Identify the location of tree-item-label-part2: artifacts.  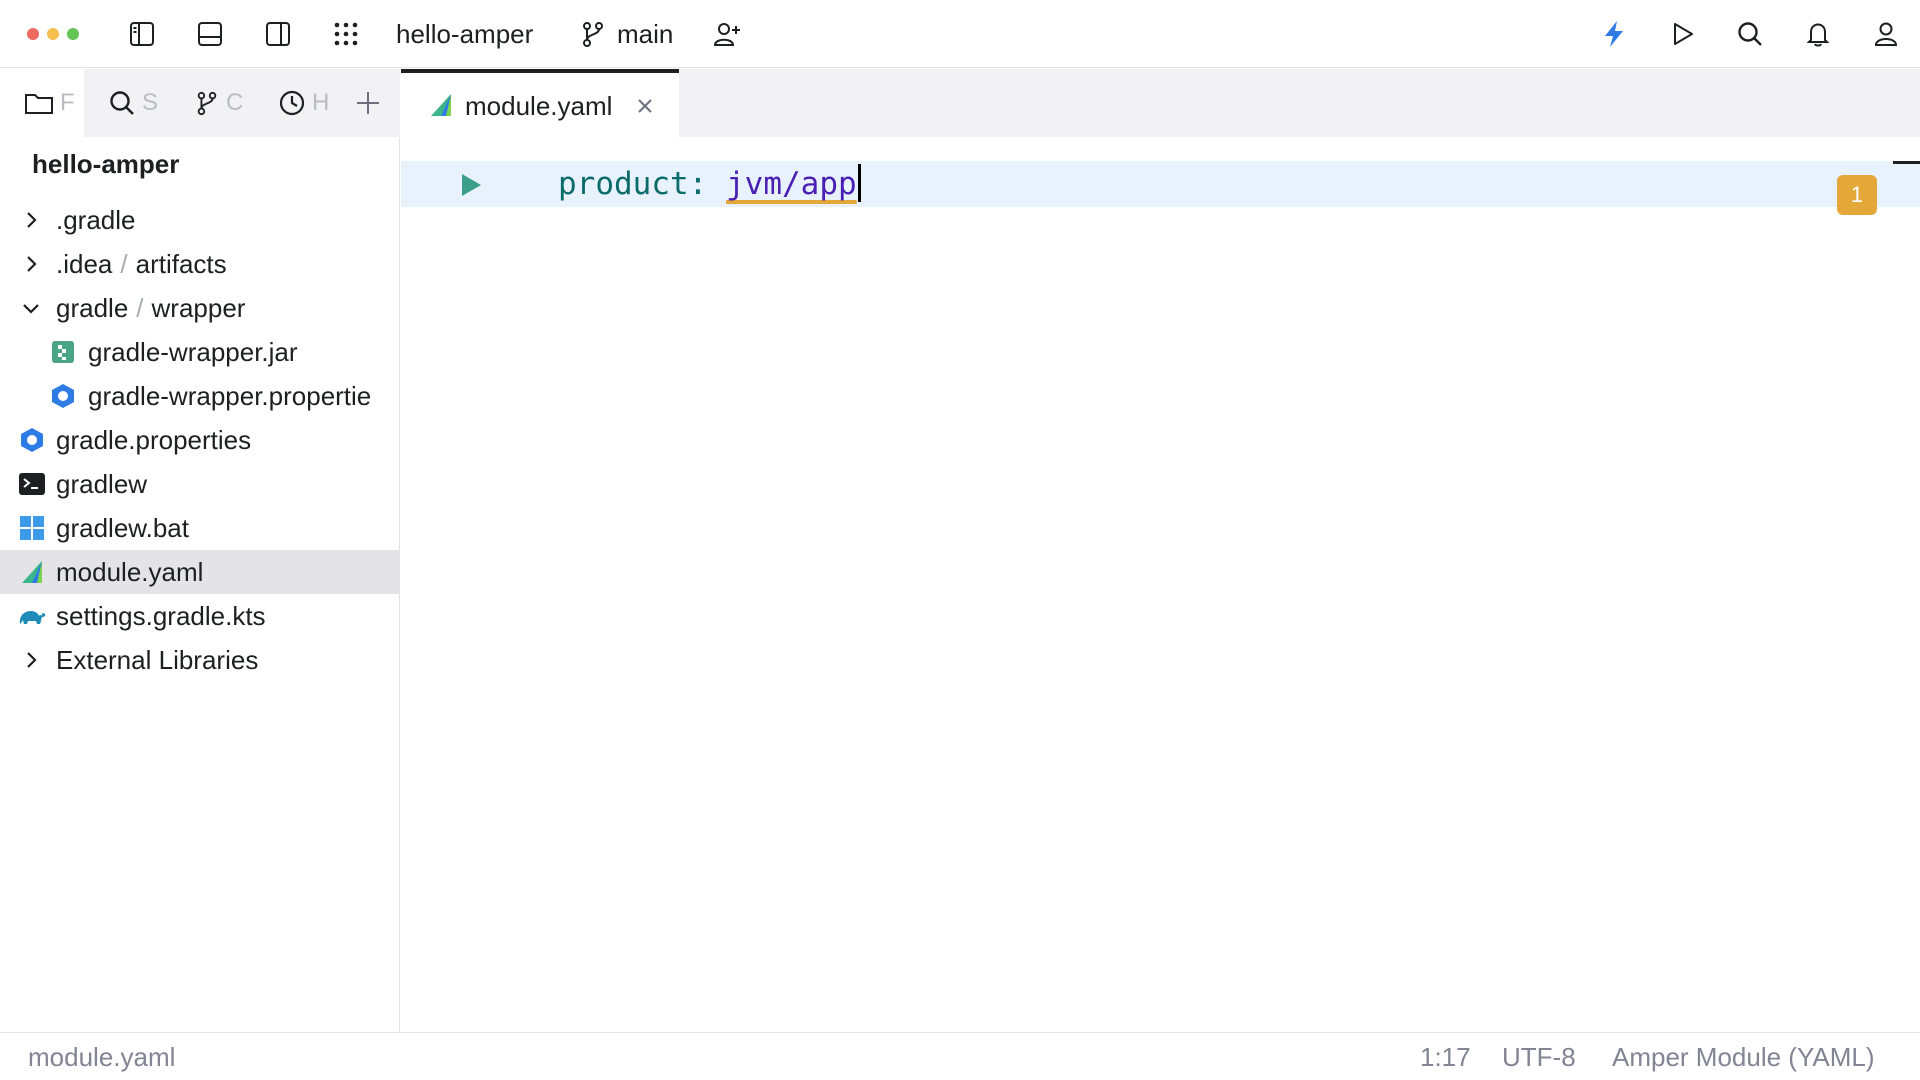
(181, 263).